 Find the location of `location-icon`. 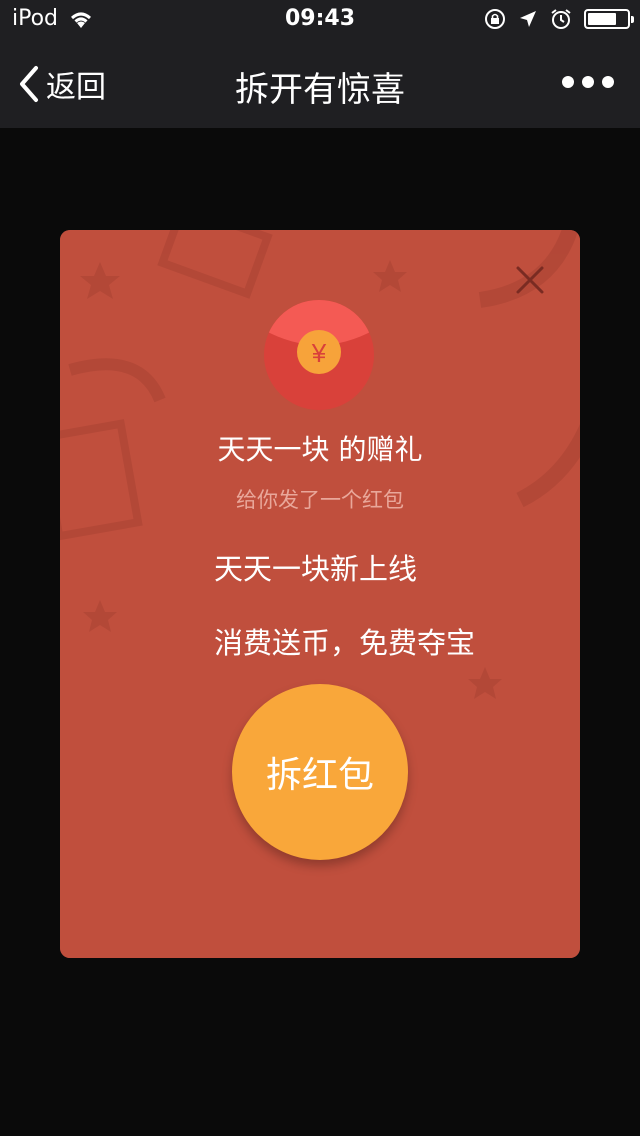

location-icon is located at coordinates (528, 19).